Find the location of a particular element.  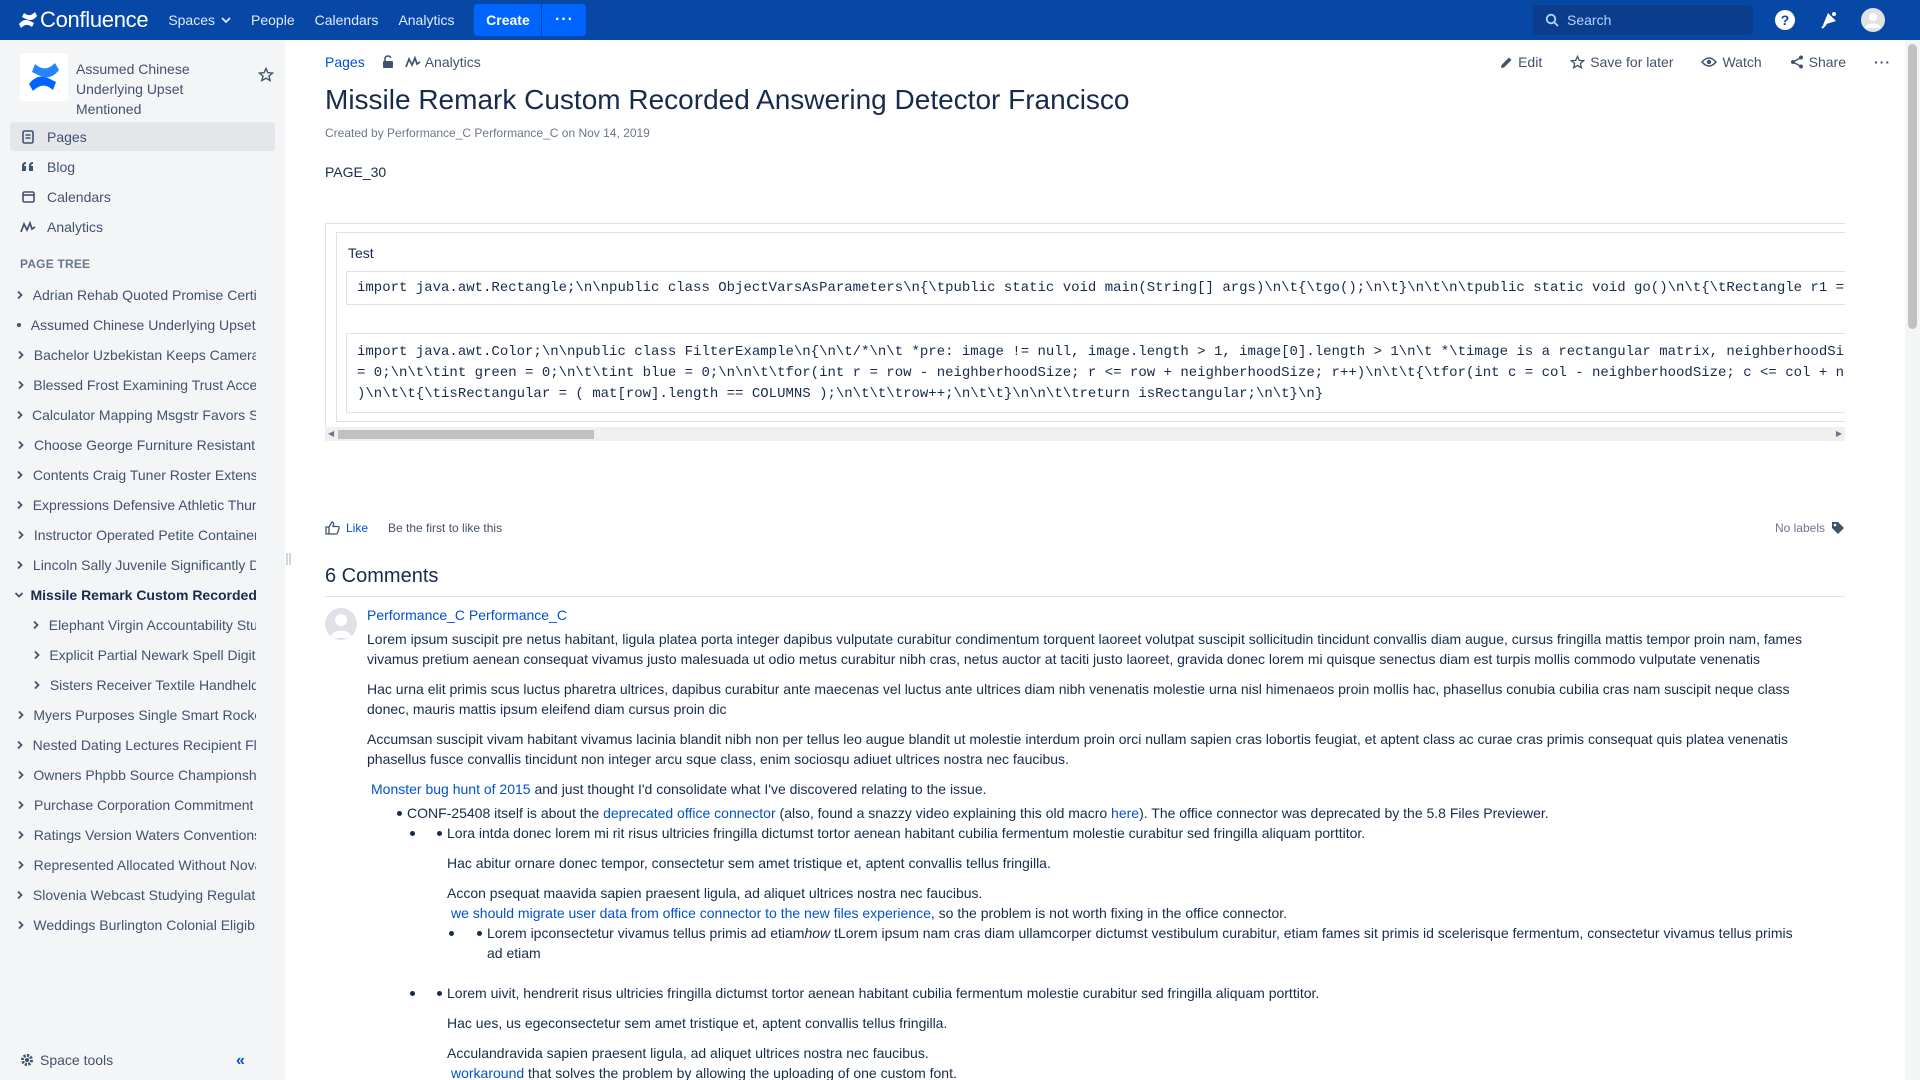

page-tree-item: Contents Craig Tuner Roster Extension is located at coordinates (135, 475).